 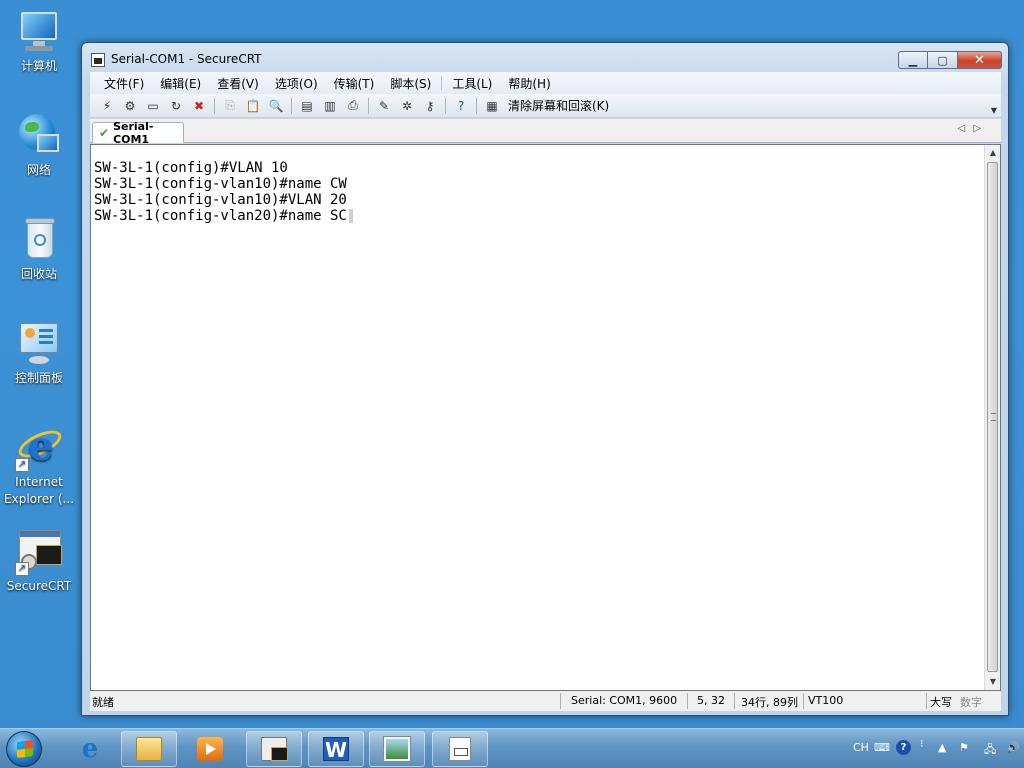 What do you see at coordinates (307, 106) in the screenshot?
I see `print-screen-button: ▤` at bounding box center [307, 106].